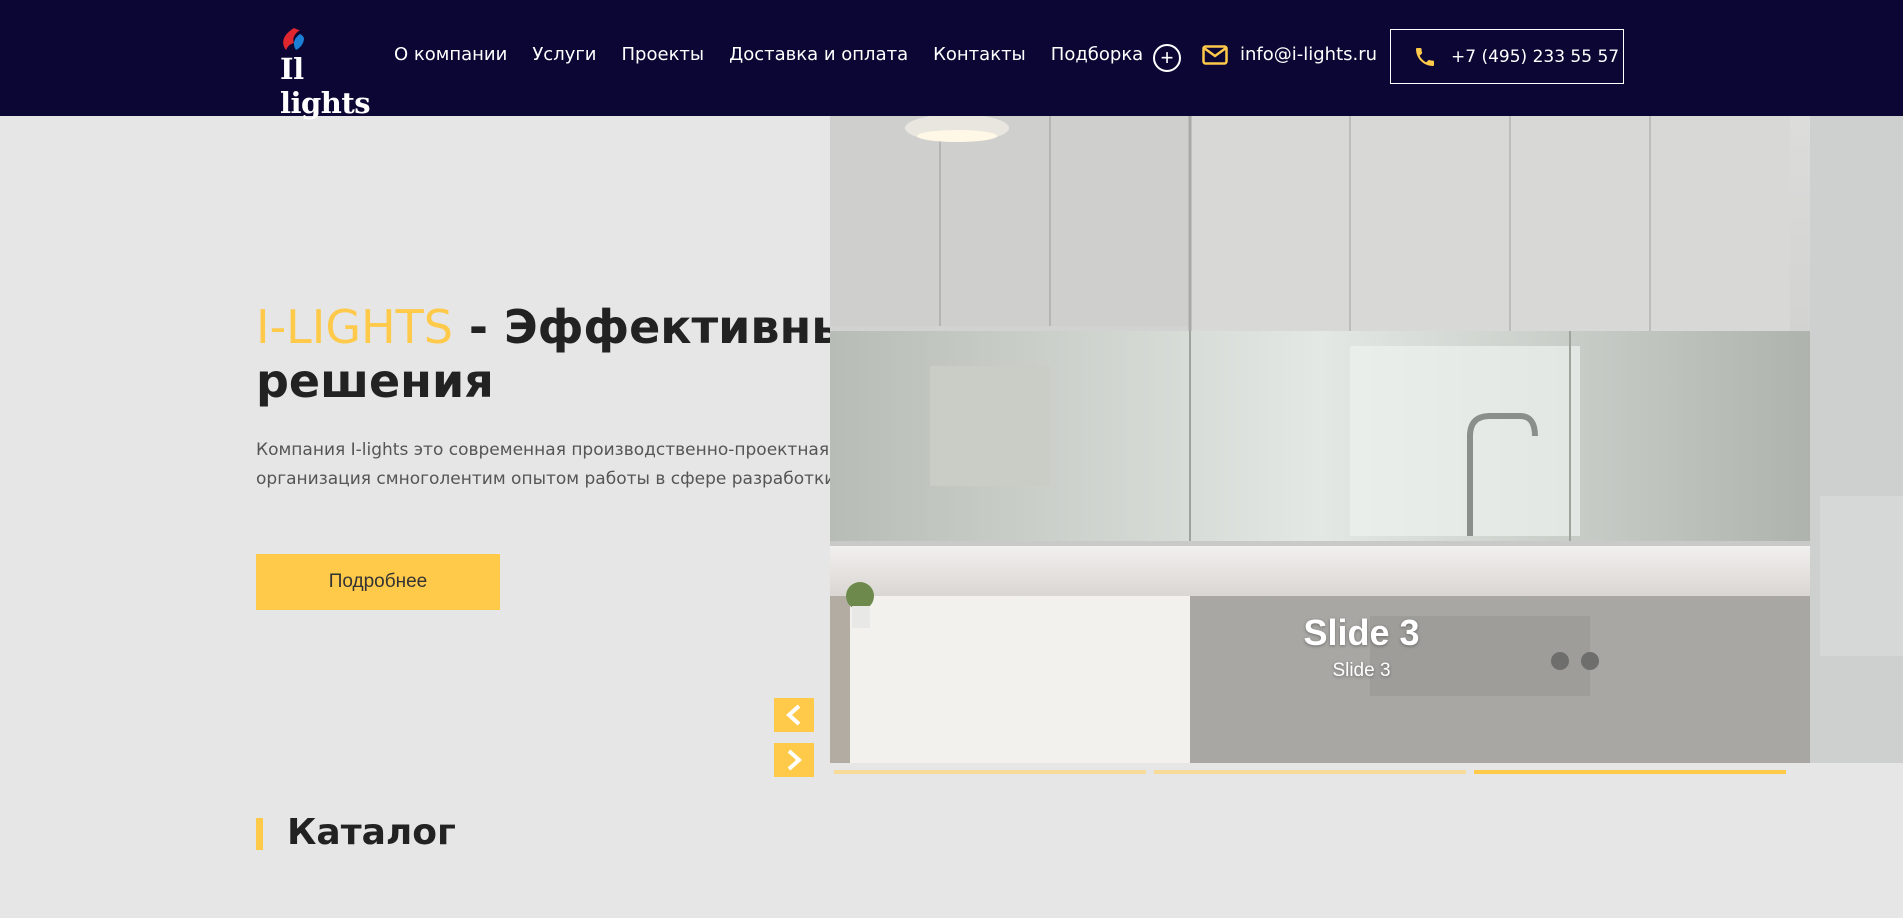 The image size is (1903, 918). I want to click on slider-indicators, so click(1310, 772).